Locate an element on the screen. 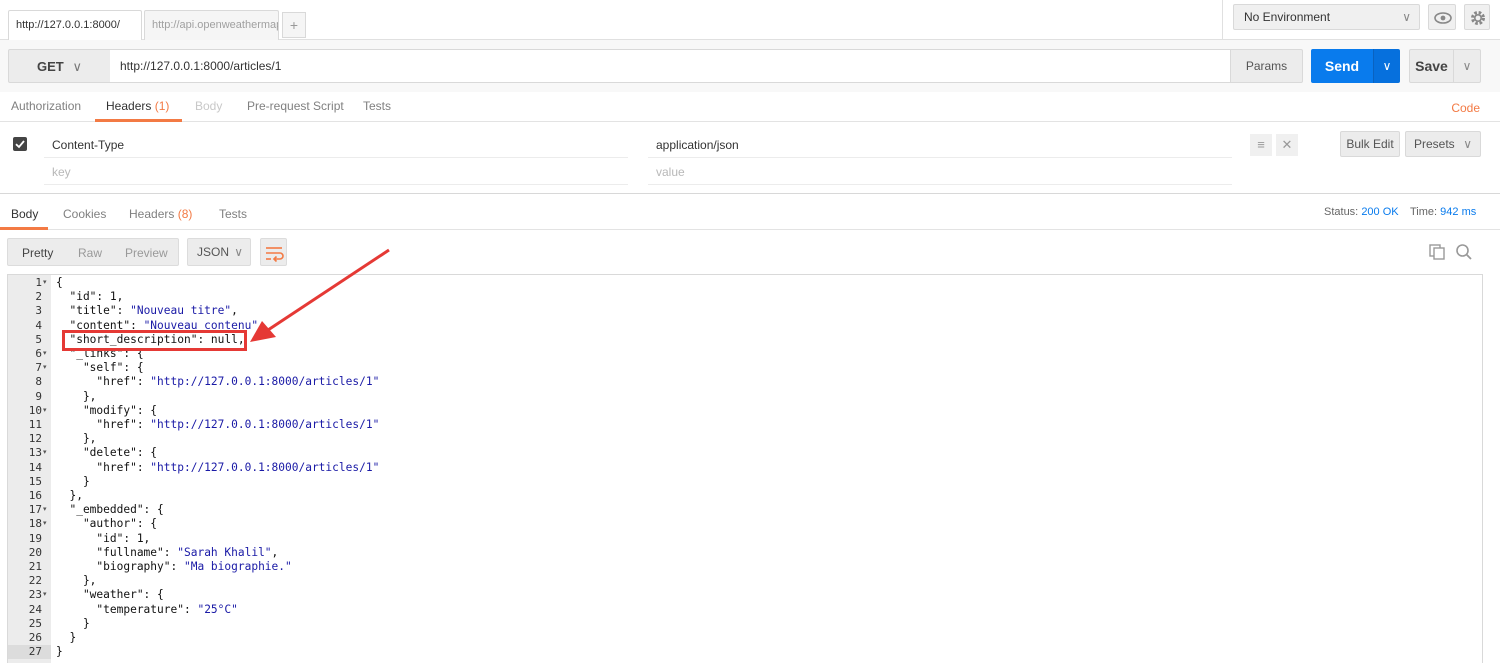  format-select: JSON ∨ is located at coordinates (219, 252).